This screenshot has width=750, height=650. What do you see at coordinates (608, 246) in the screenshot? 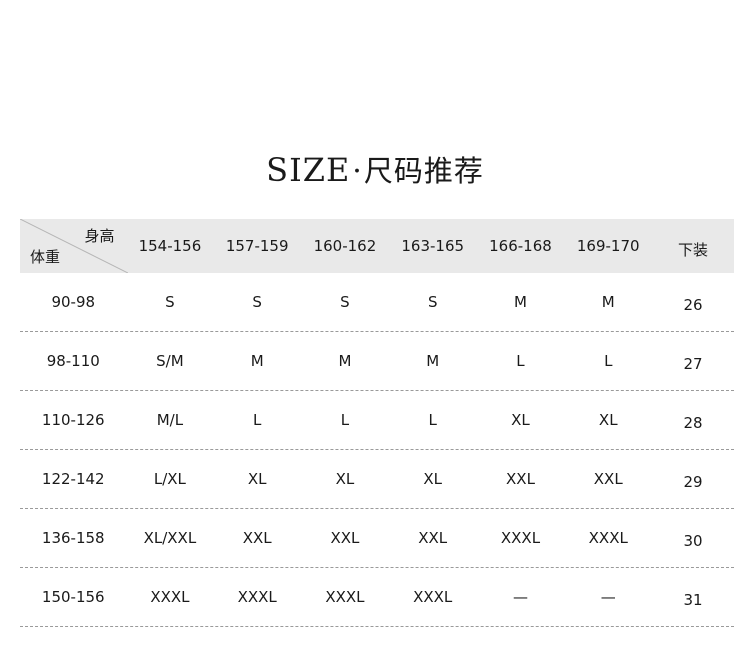
I see `col-header: 169-170` at bounding box center [608, 246].